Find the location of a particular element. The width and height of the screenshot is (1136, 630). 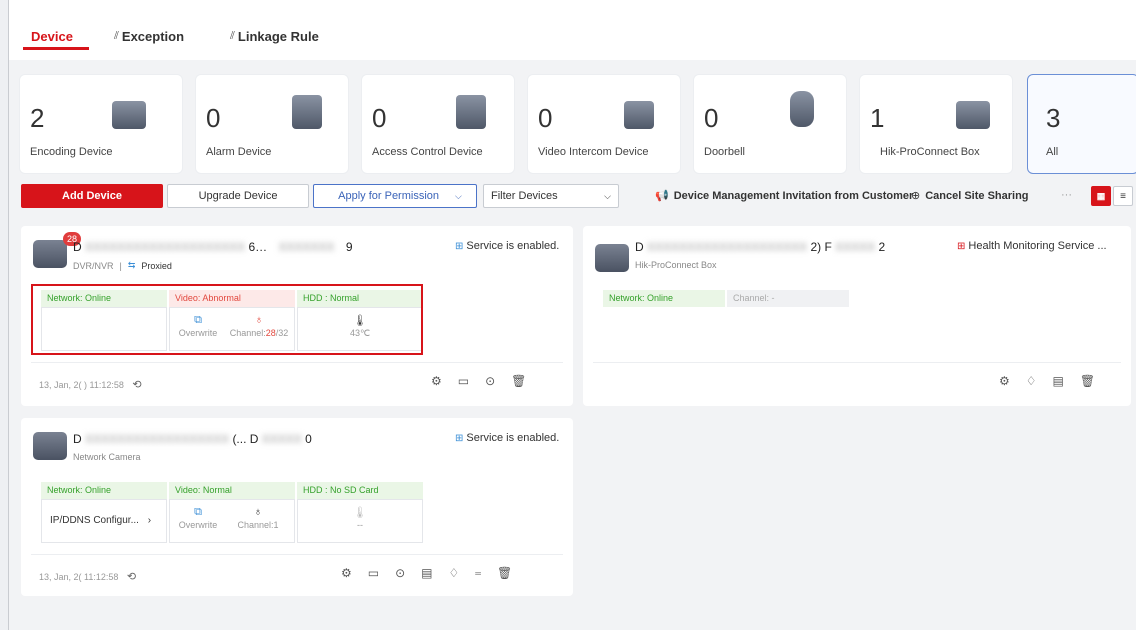

active-tab-indicator is located at coordinates (56, 48).